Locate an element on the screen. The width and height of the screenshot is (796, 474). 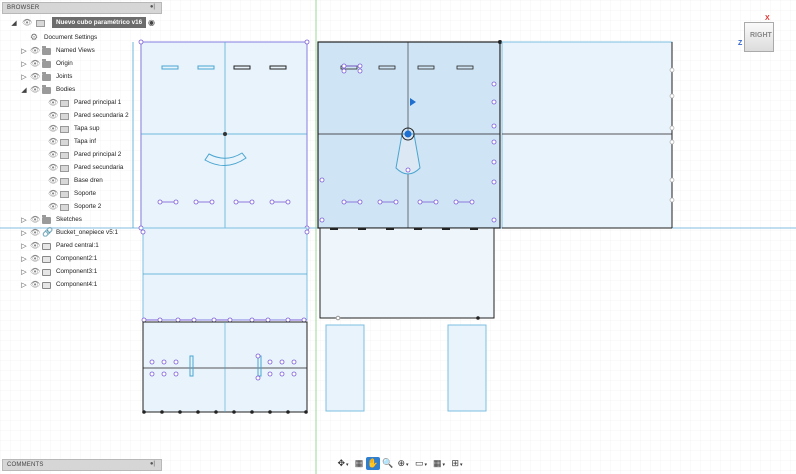
browser-item-soporte: 👁 Soporte is located at coordinates (87, 194).